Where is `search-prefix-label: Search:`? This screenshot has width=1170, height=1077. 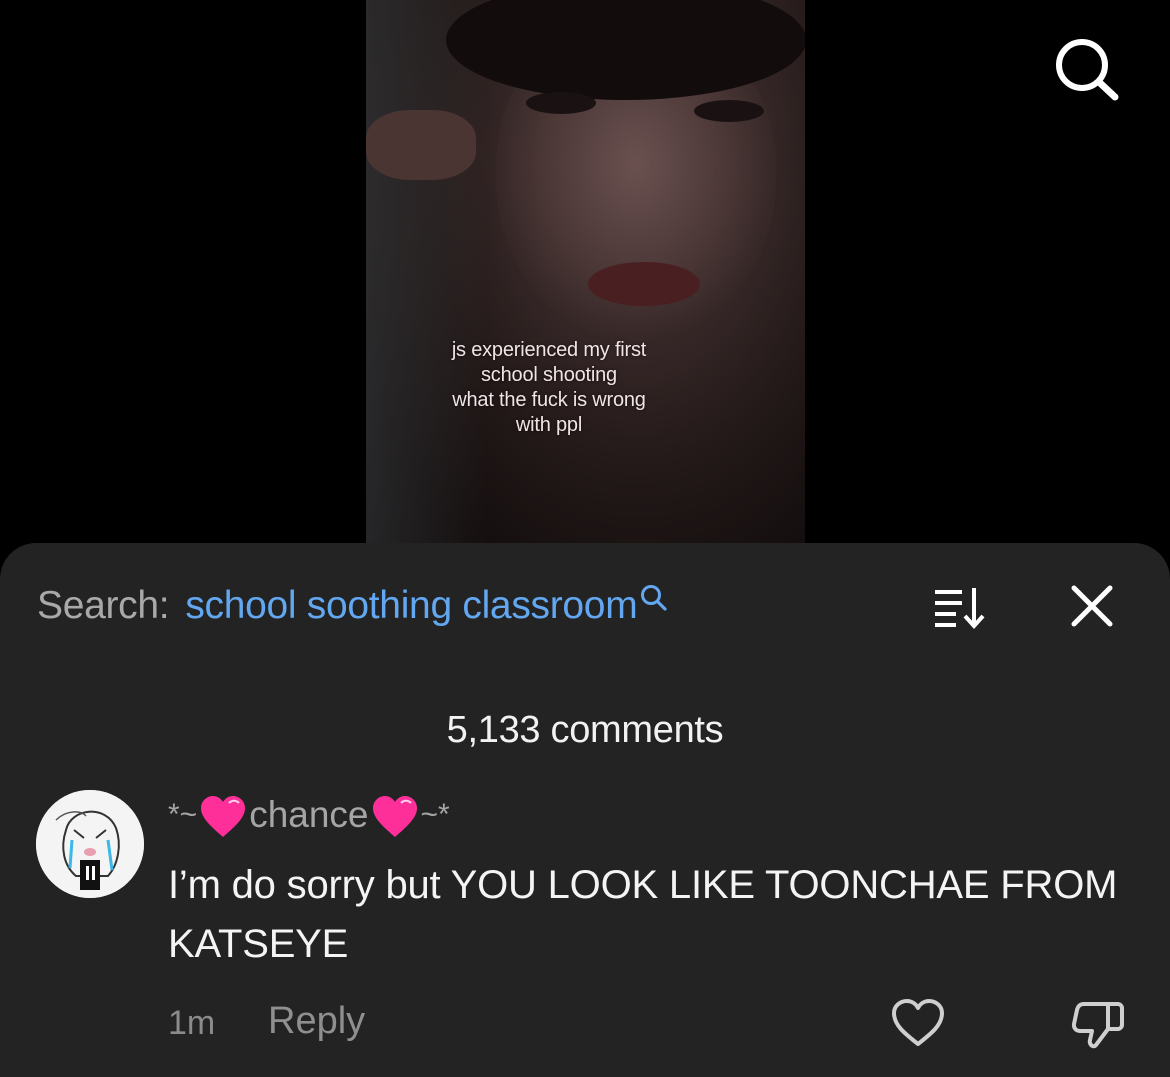
search-prefix-label: Search: is located at coordinates (103, 605).